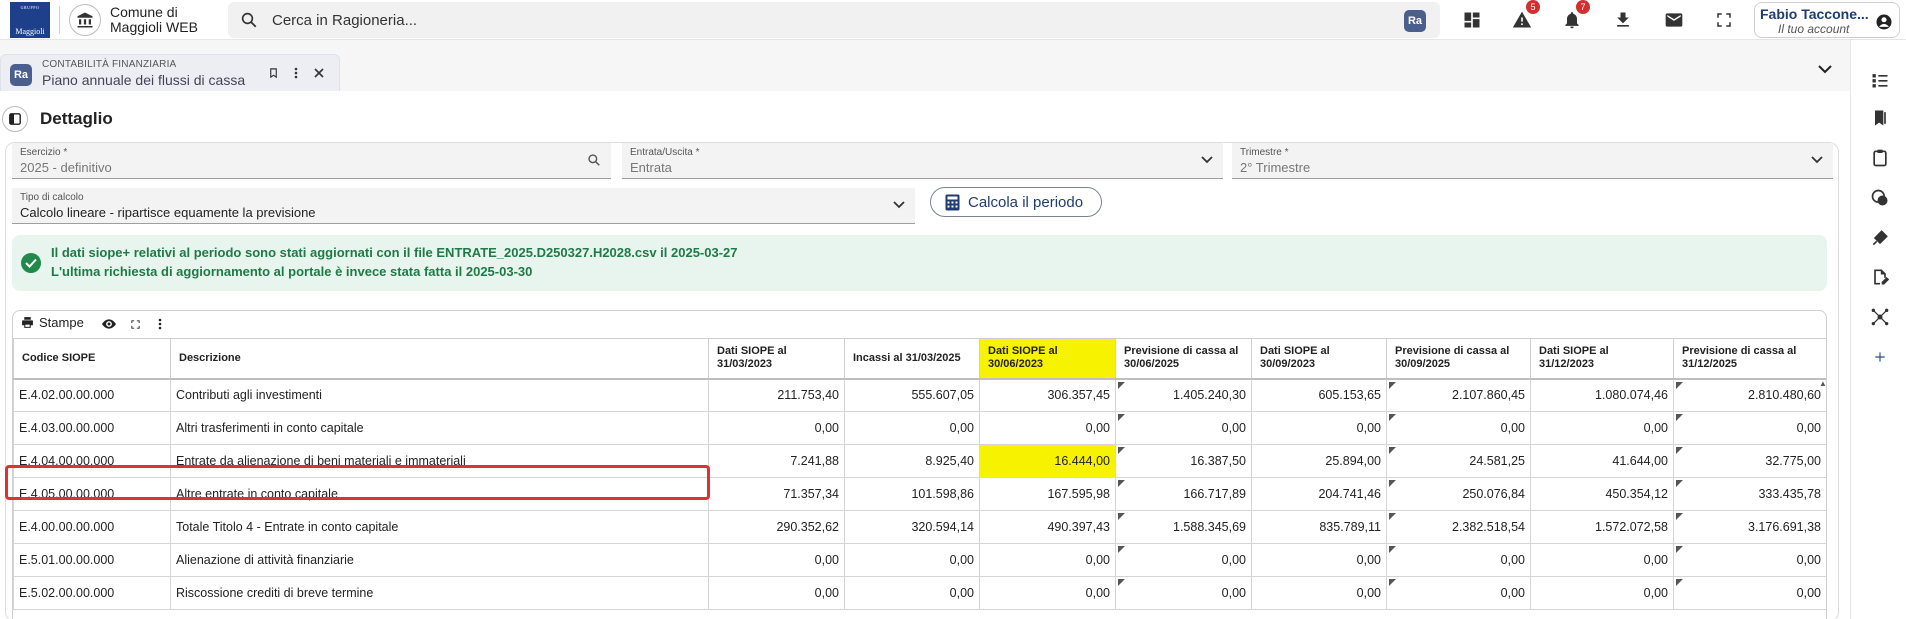 This screenshot has height=619, width=1906. Describe the element at coordinates (834, 20) in the screenshot. I see `global-search-bar: Cerca in Ragioneria... Ra` at that location.